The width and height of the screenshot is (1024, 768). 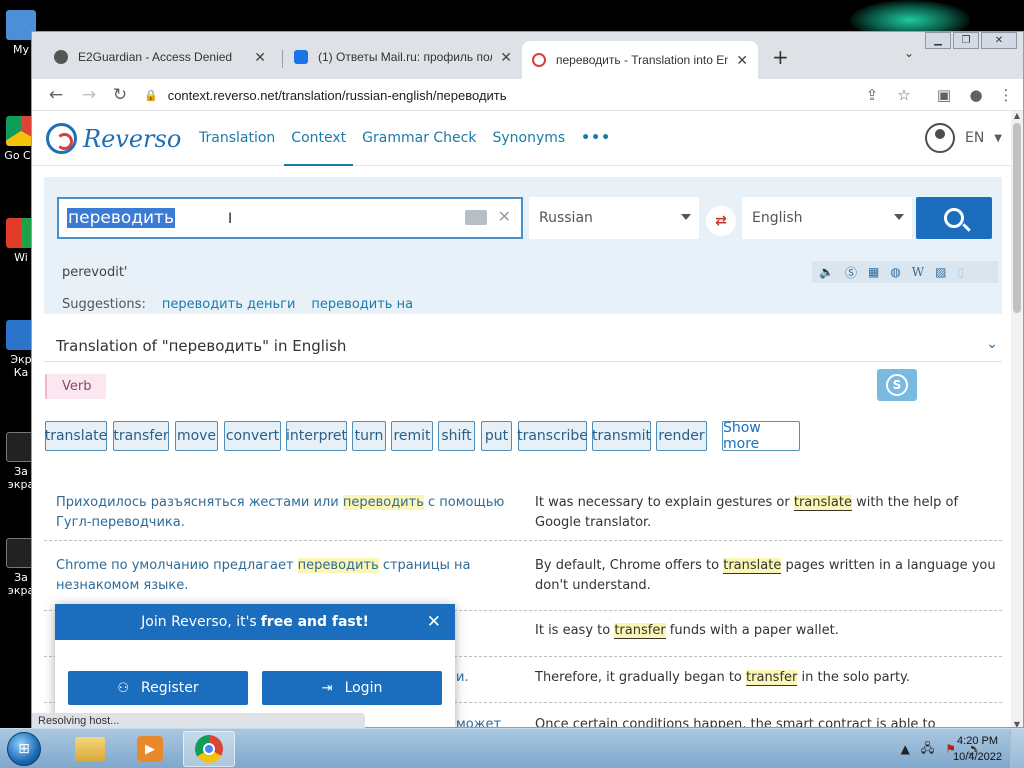 I want to click on user-area: EN ▼, so click(x=963, y=138).